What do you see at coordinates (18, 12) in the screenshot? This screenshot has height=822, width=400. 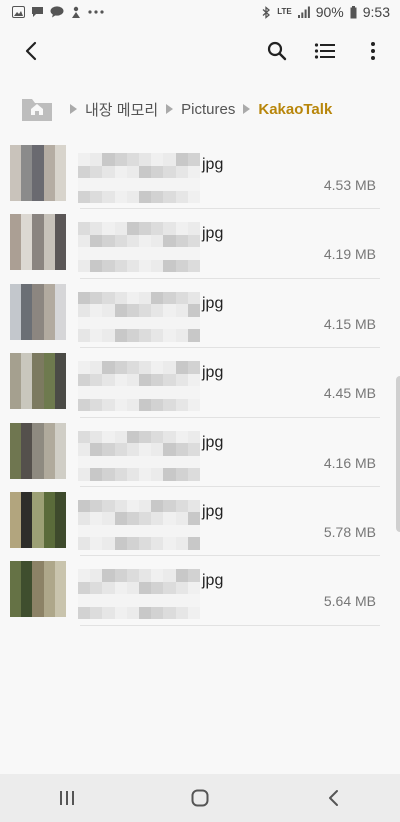 I see `gallery-icon` at bounding box center [18, 12].